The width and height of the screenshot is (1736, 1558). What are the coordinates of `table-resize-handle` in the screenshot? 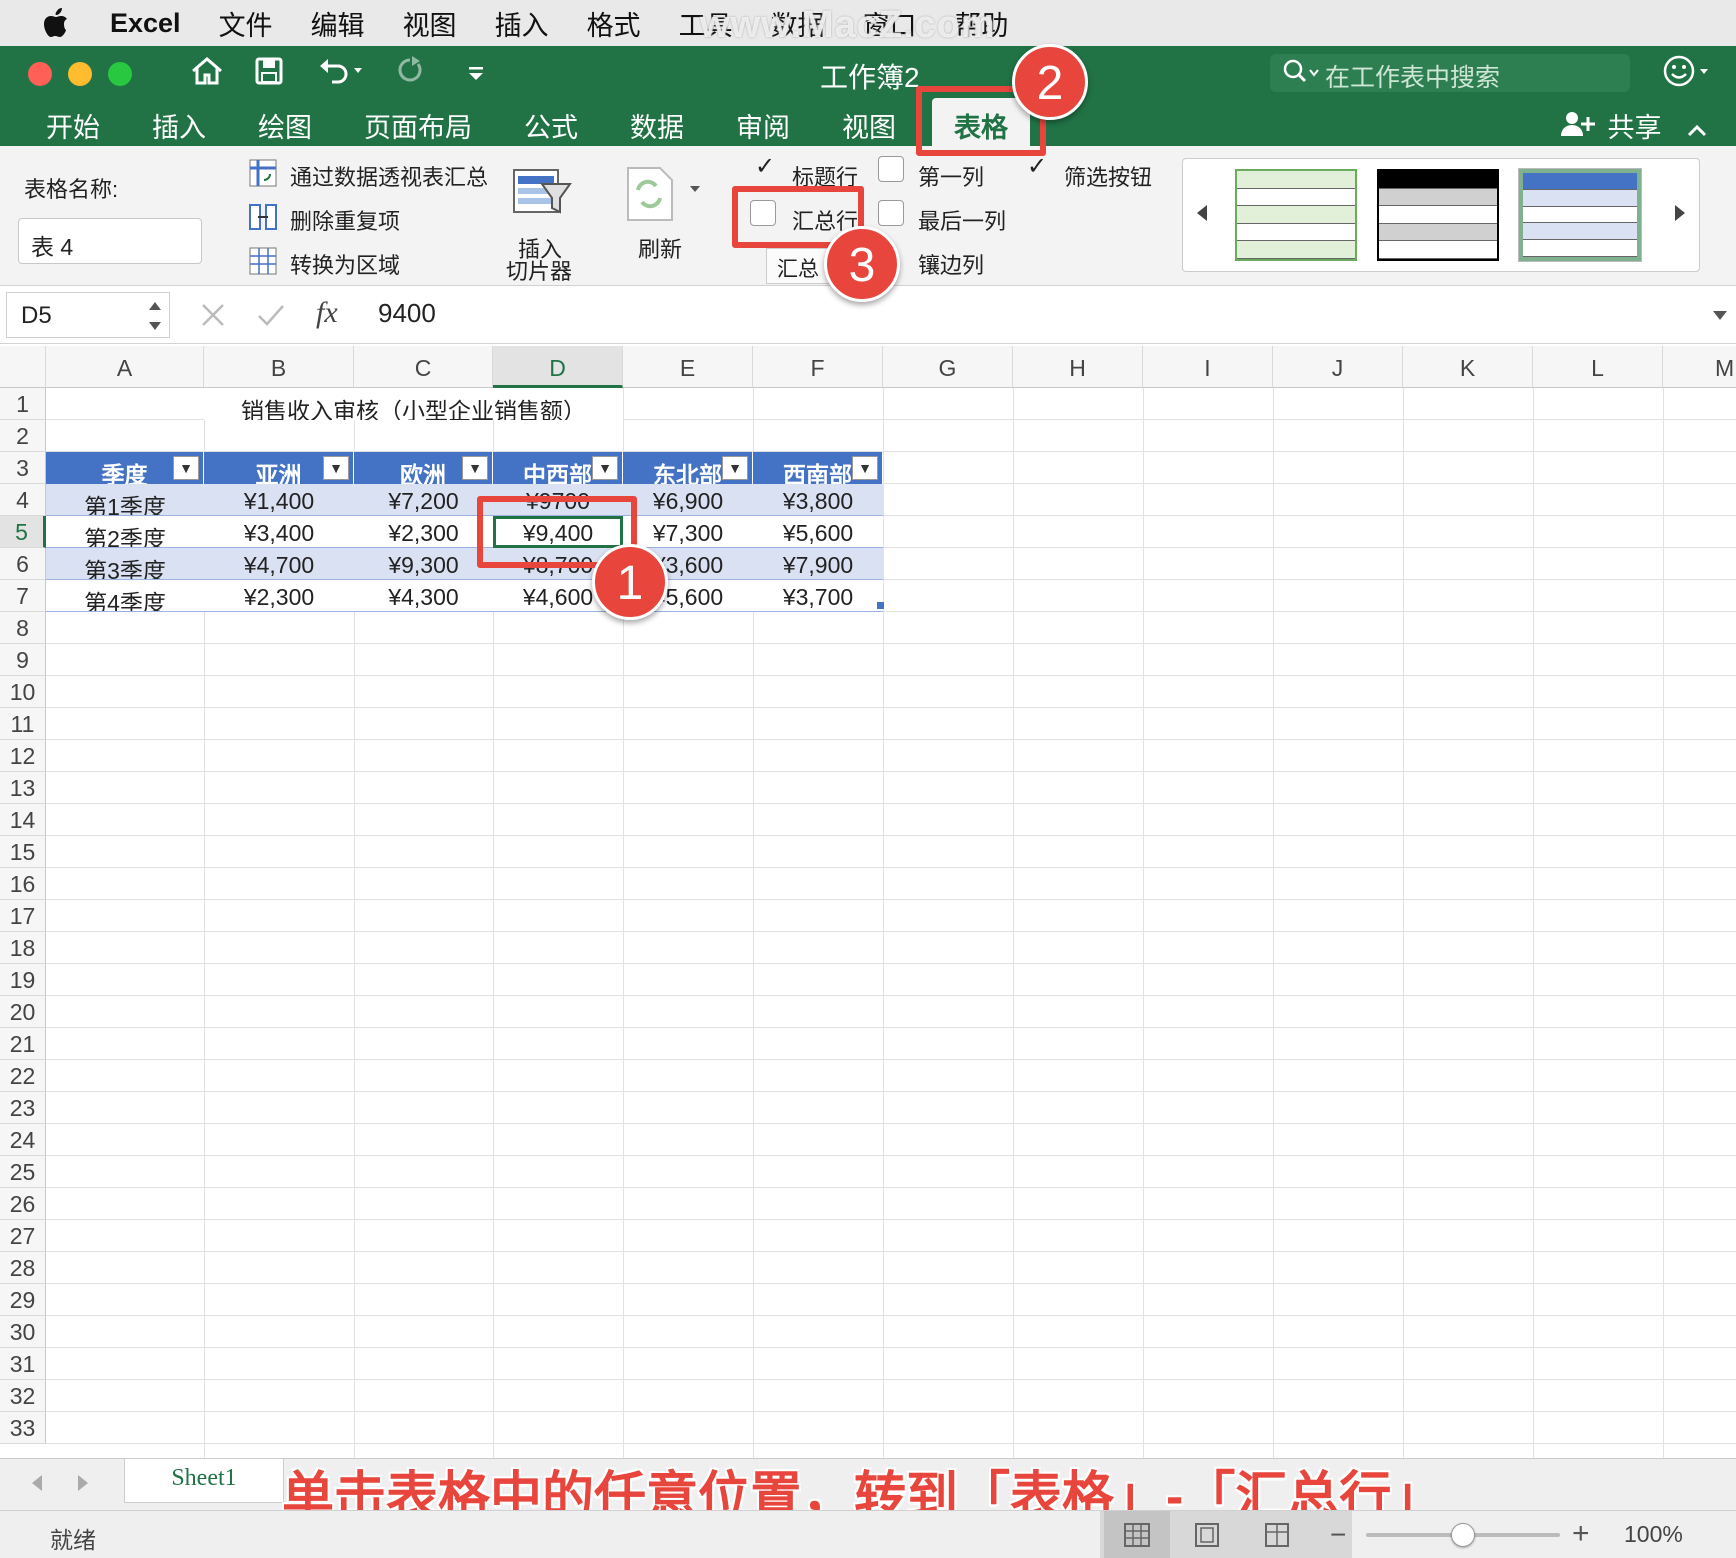 It's located at (880, 605).